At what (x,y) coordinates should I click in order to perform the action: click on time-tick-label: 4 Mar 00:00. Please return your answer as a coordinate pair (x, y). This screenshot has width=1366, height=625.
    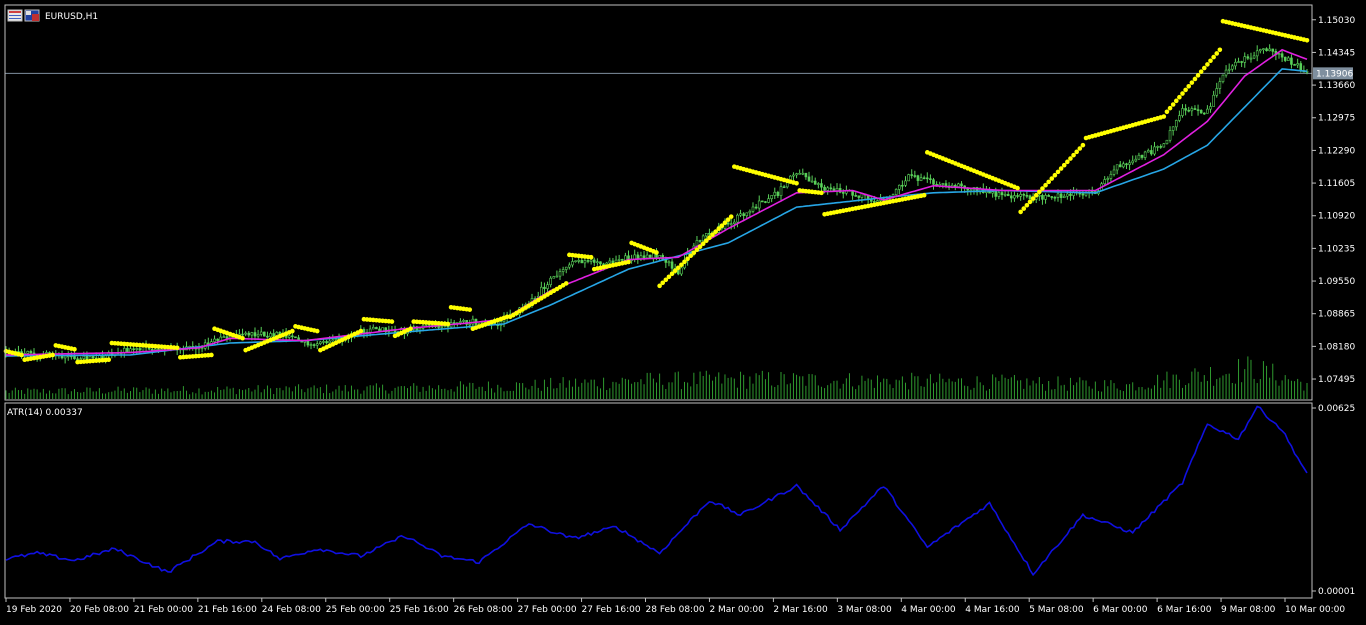
    Looking at the image, I should click on (928, 610).